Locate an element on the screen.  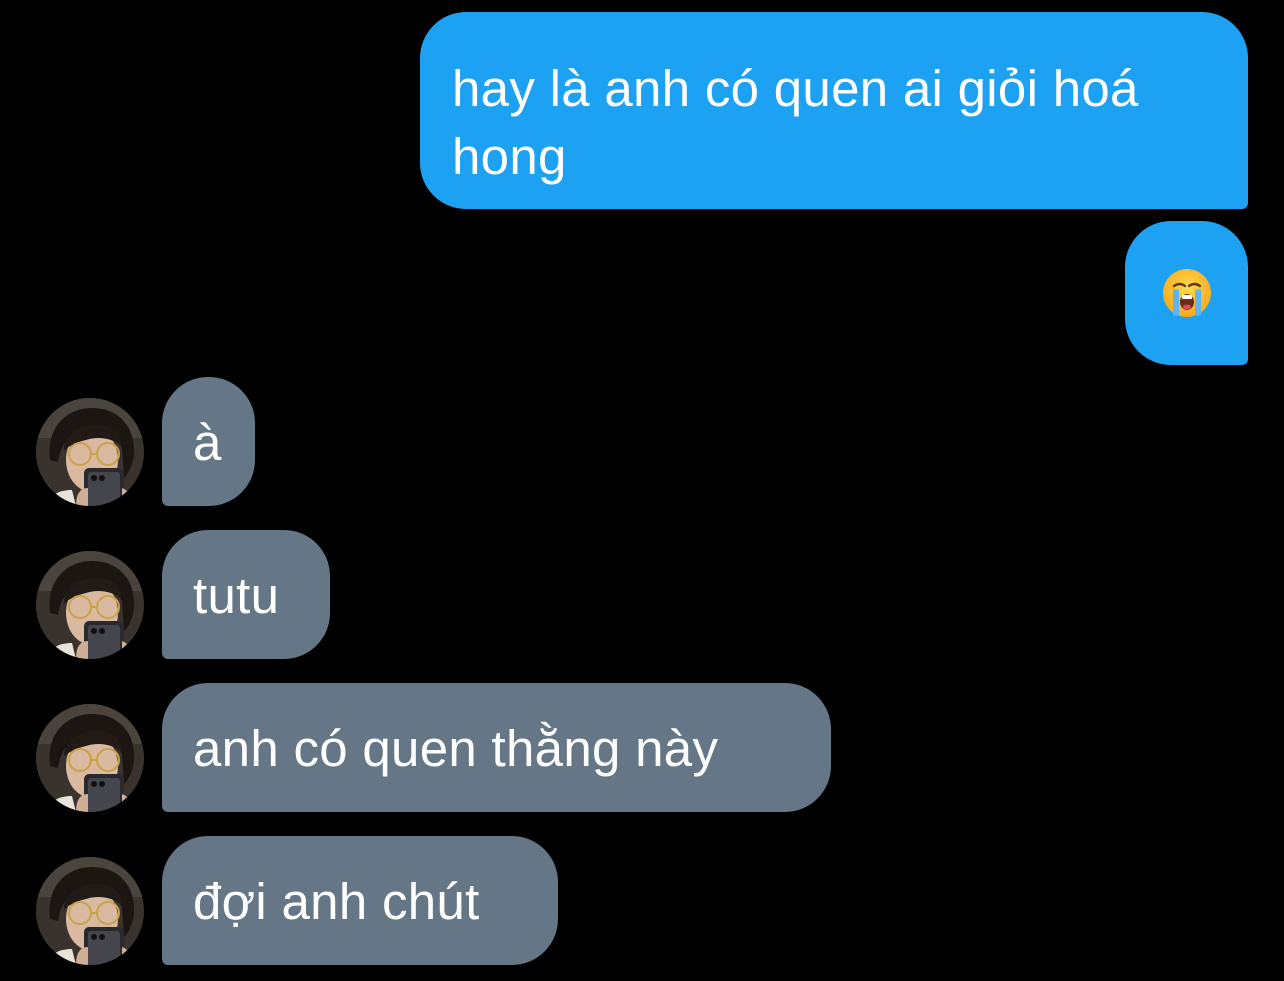
outgoing-message-bubble: hay là anh có quen ai giỏi hoá hong is located at coordinates (834, 110).